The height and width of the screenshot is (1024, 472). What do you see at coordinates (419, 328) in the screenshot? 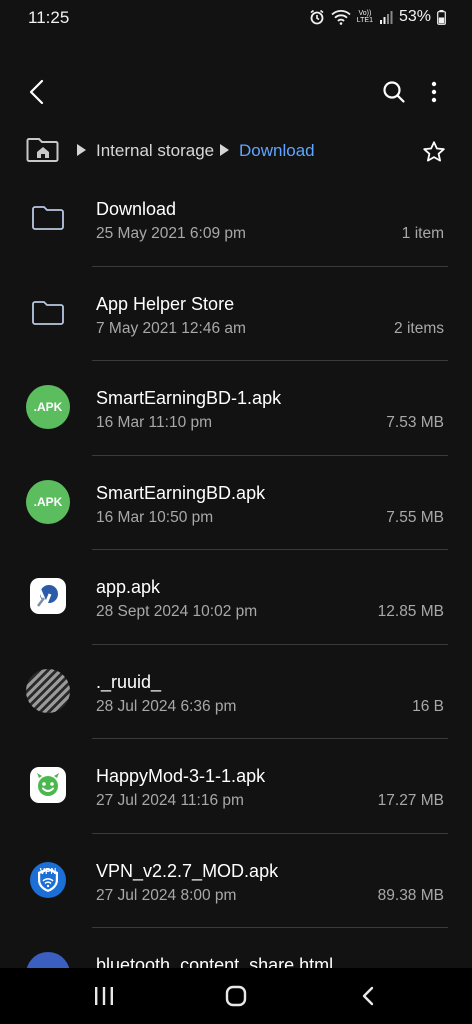
I see `file-size: 2 items` at bounding box center [419, 328].